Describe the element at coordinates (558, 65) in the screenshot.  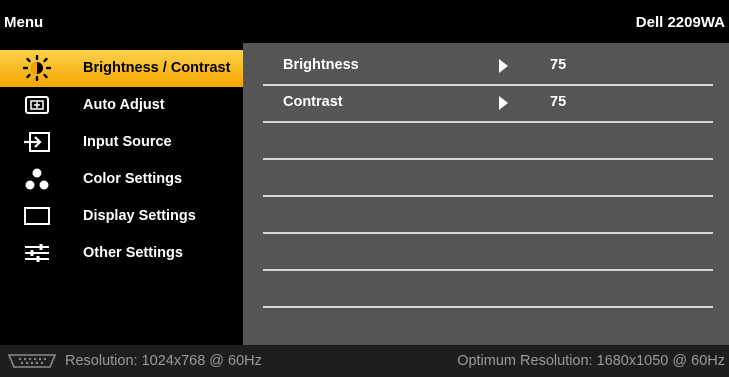
I see `brightness-value: 75` at that location.